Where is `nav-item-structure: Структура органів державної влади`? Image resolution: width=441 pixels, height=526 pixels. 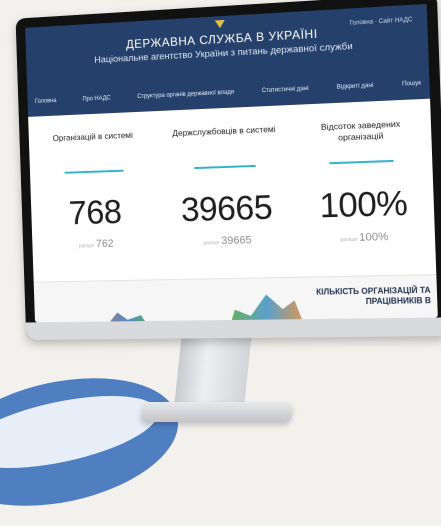
nav-item-structure: Структура органів державної влади is located at coordinates (185, 95).